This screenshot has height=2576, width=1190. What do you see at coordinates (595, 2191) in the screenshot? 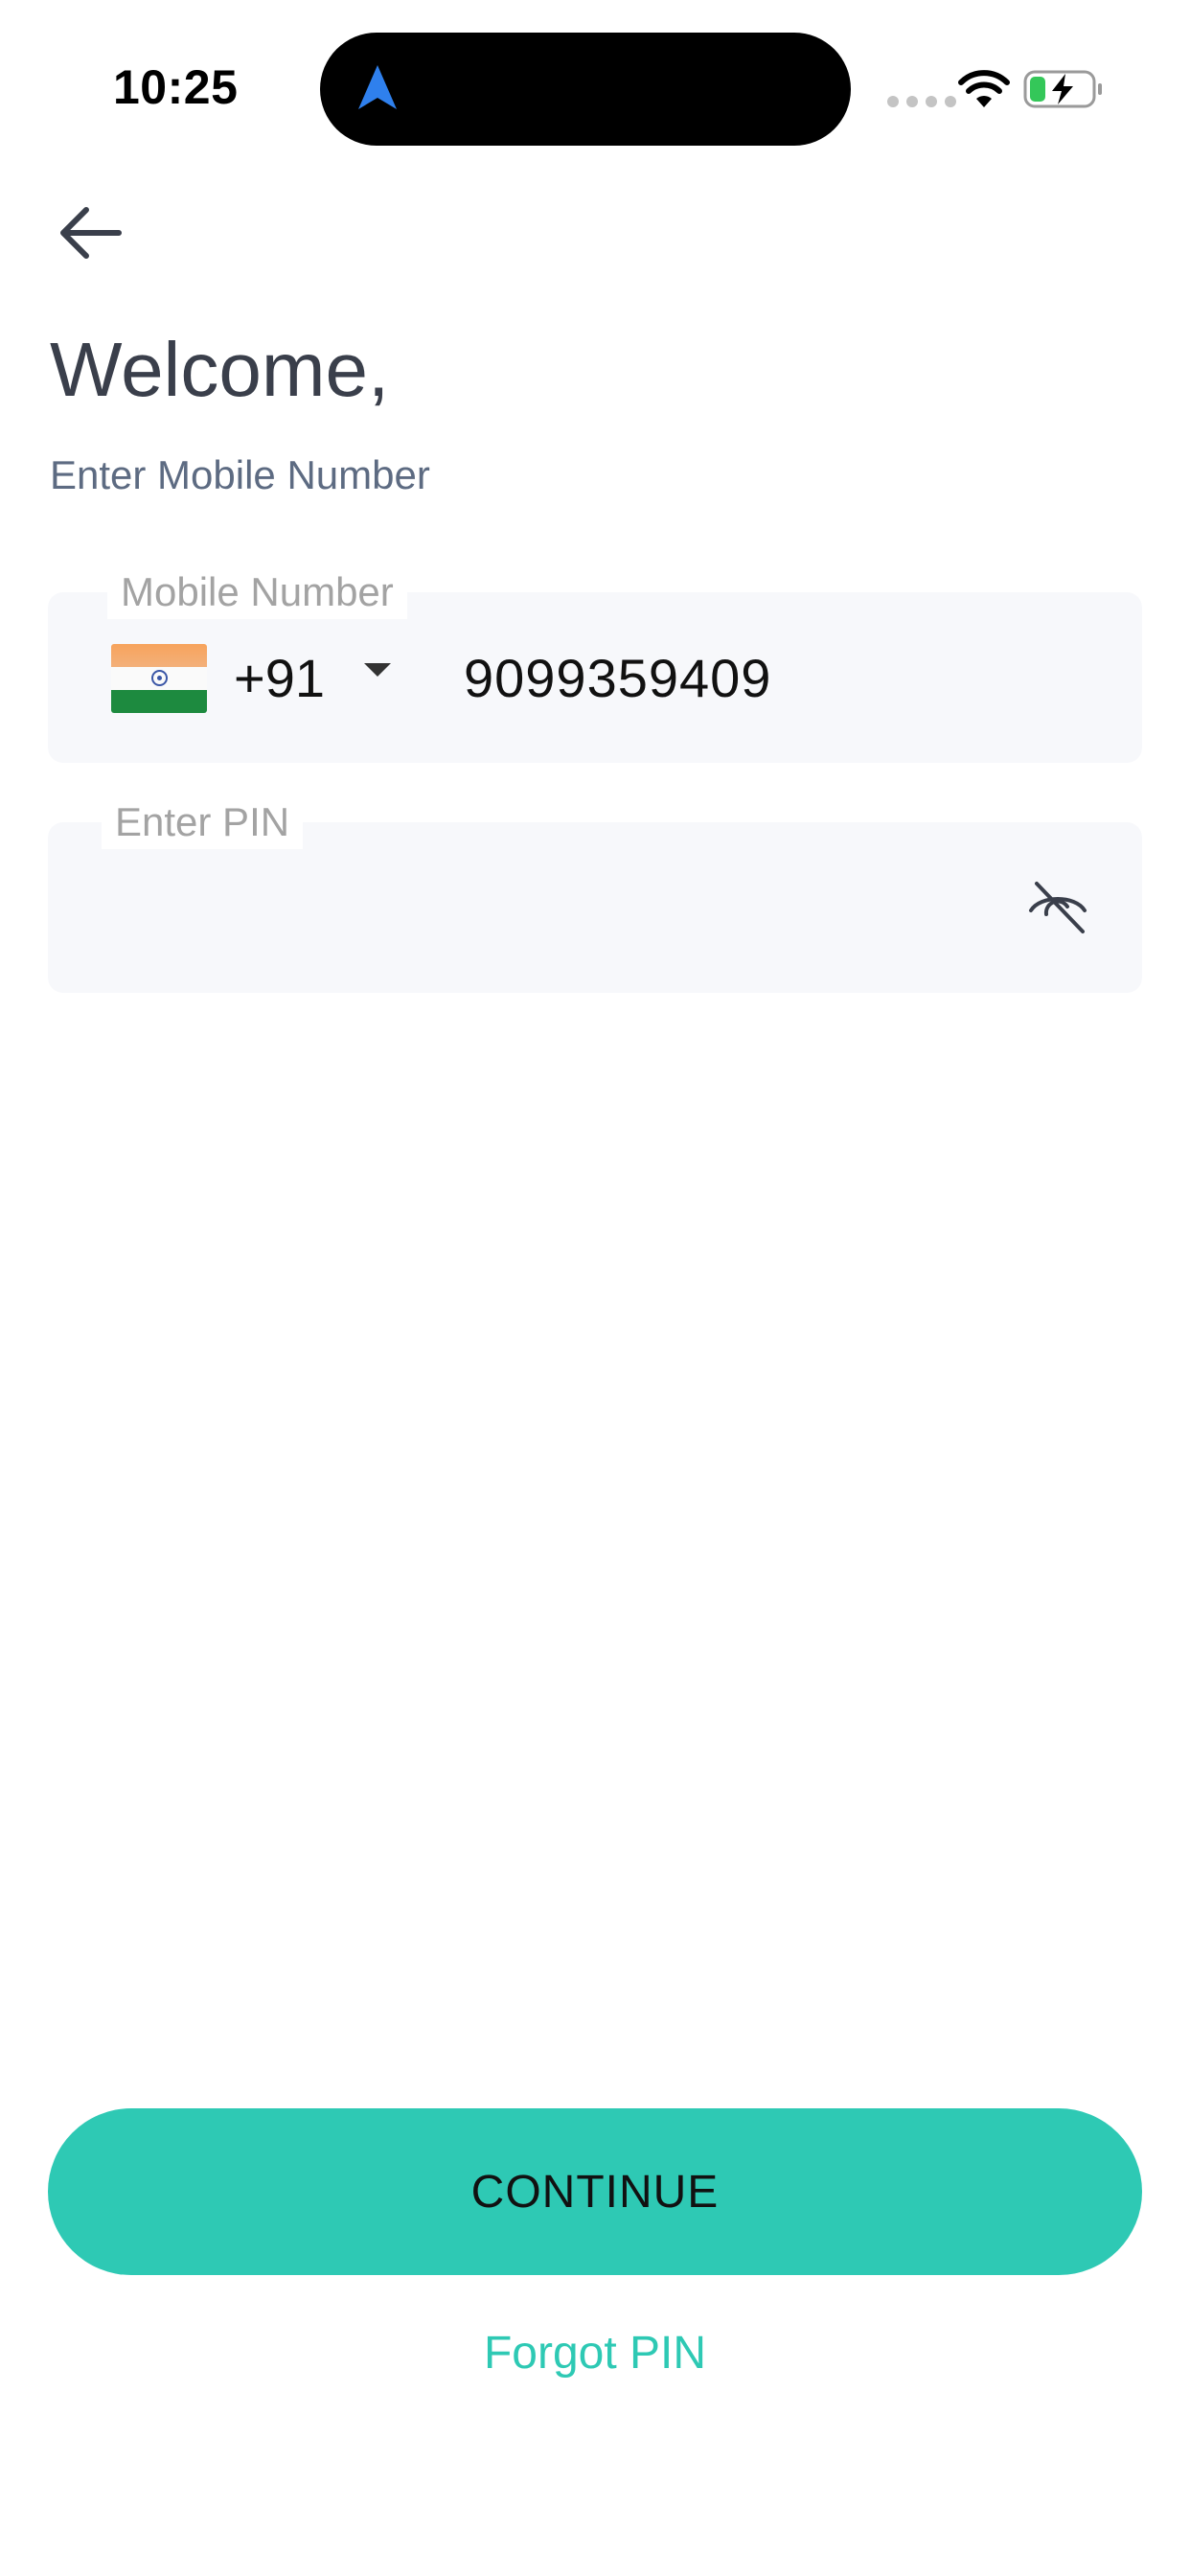
I see `continue-button: CONTINUE` at bounding box center [595, 2191].